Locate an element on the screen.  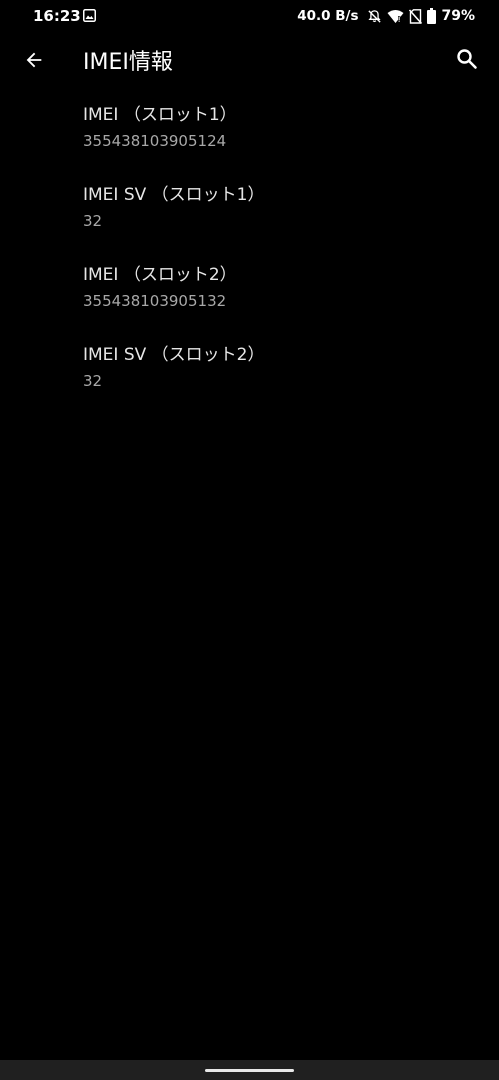
network-speed: 40.0 B/s is located at coordinates (328, 16).